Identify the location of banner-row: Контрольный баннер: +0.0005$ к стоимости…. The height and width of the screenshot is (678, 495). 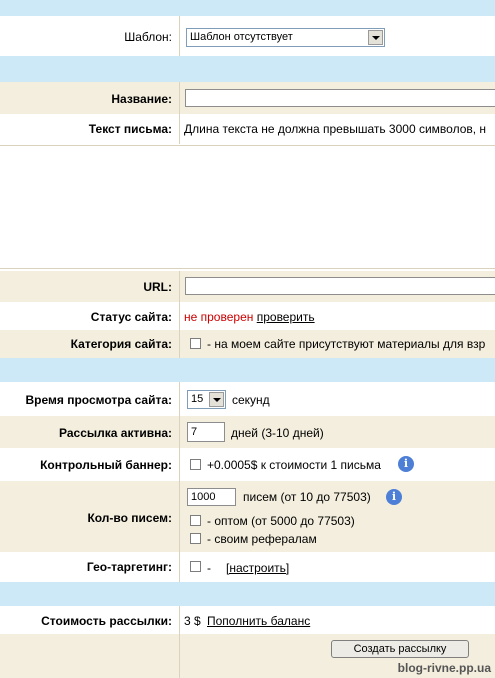
(247, 464).